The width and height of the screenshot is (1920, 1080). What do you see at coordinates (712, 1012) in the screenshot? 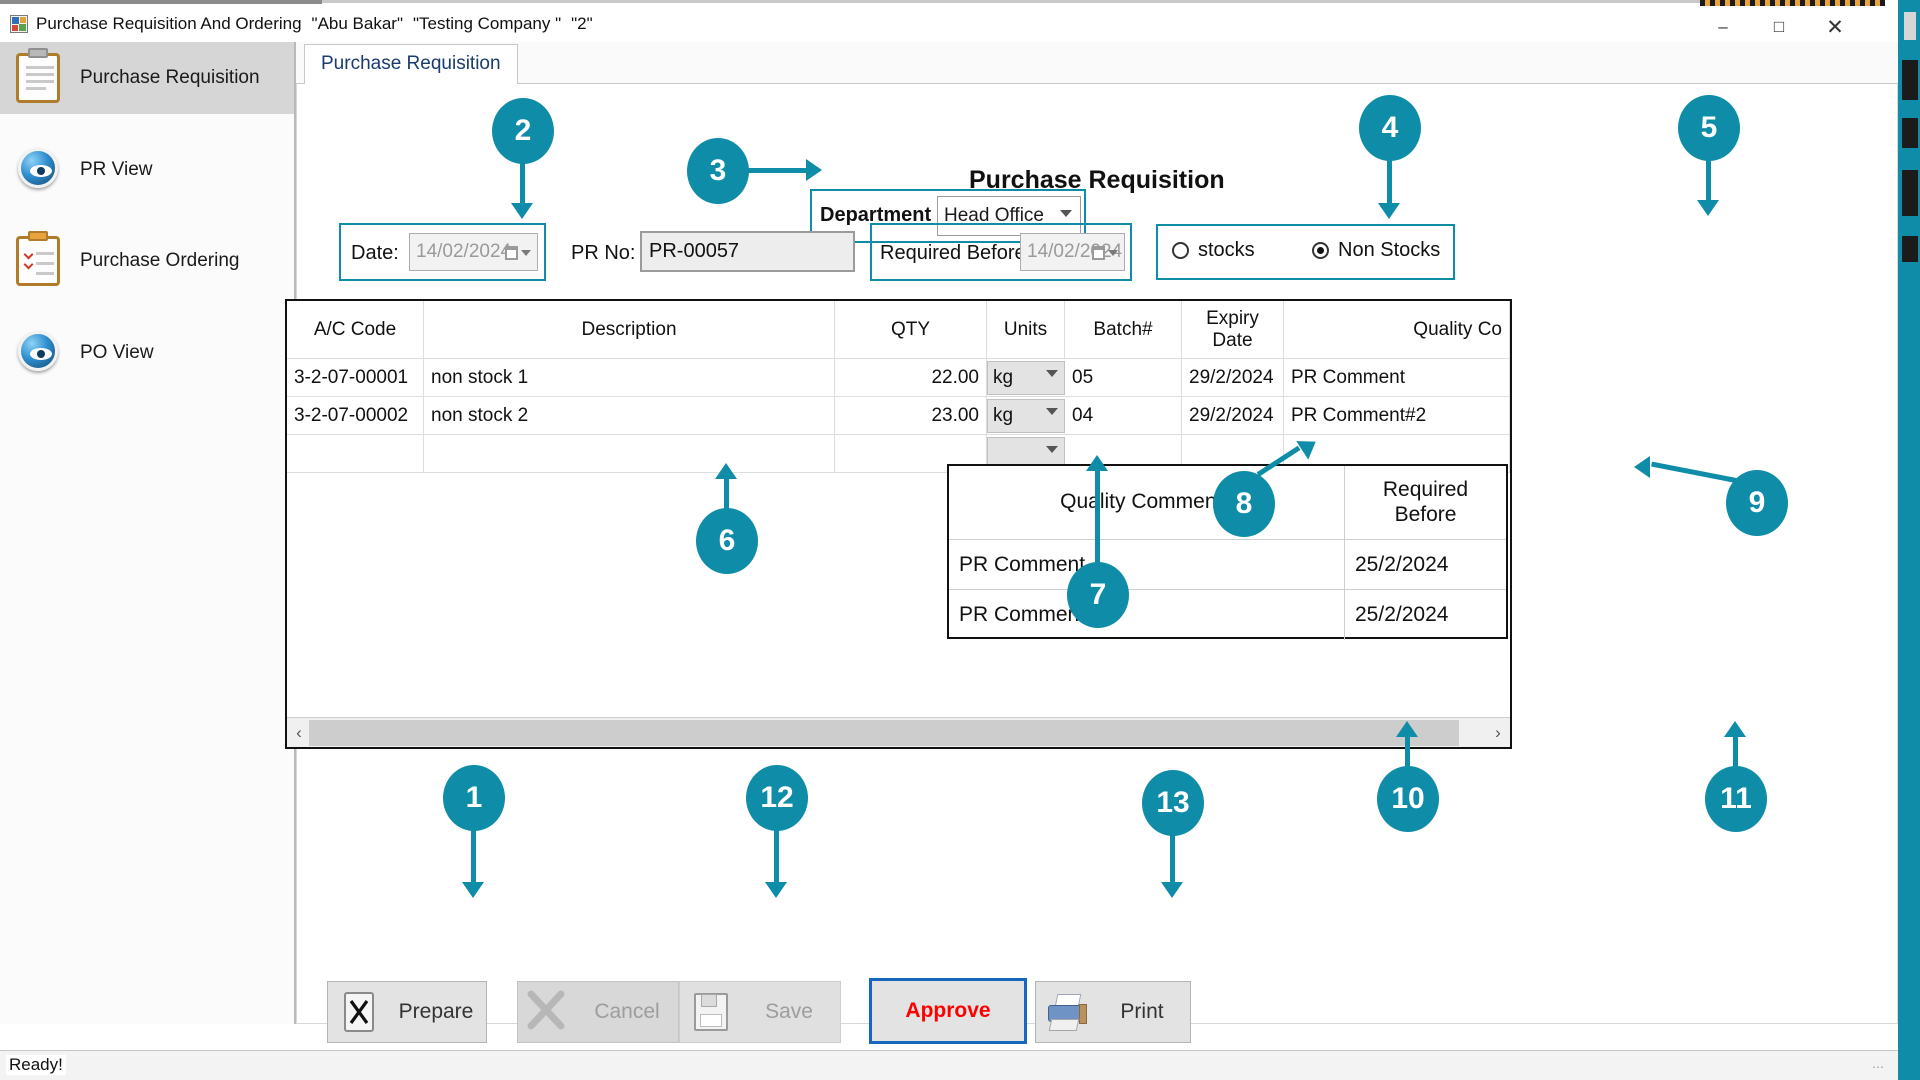
I see `save-disk-icon` at bounding box center [712, 1012].